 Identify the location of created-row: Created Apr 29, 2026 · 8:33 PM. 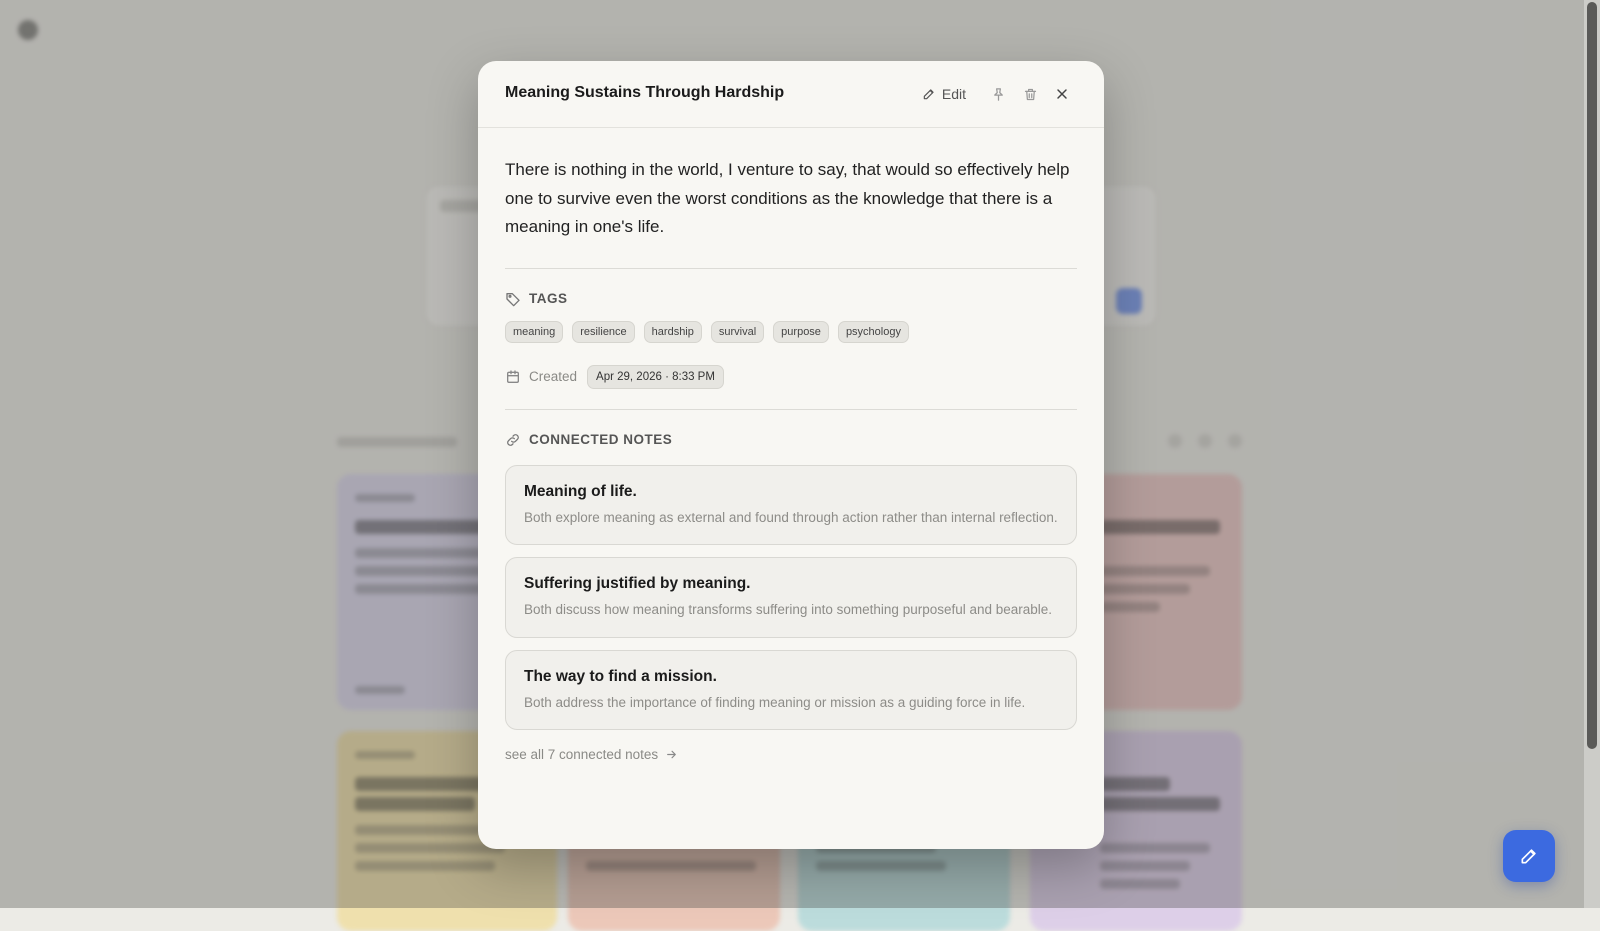
(791, 376).